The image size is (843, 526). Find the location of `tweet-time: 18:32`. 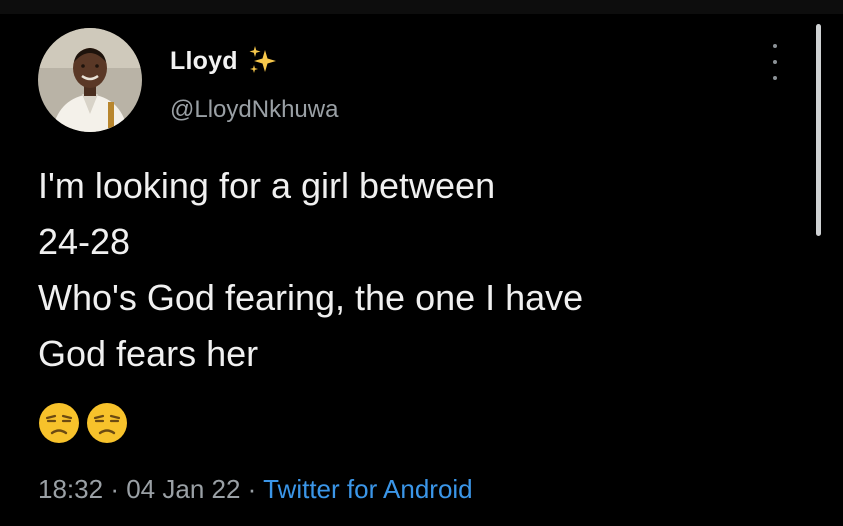

tweet-time: 18:32 is located at coordinates (70, 489).